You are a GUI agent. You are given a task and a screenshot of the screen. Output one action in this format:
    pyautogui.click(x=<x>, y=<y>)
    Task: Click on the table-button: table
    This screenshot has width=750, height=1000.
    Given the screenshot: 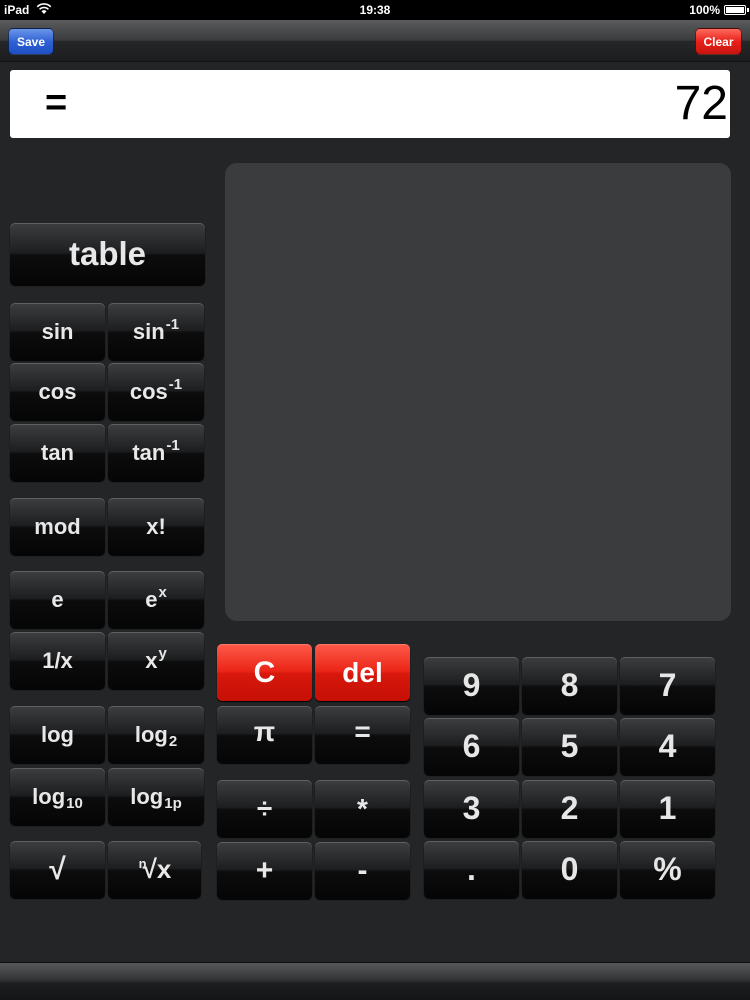 What is the action you would take?
    pyautogui.click(x=107, y=254)
    